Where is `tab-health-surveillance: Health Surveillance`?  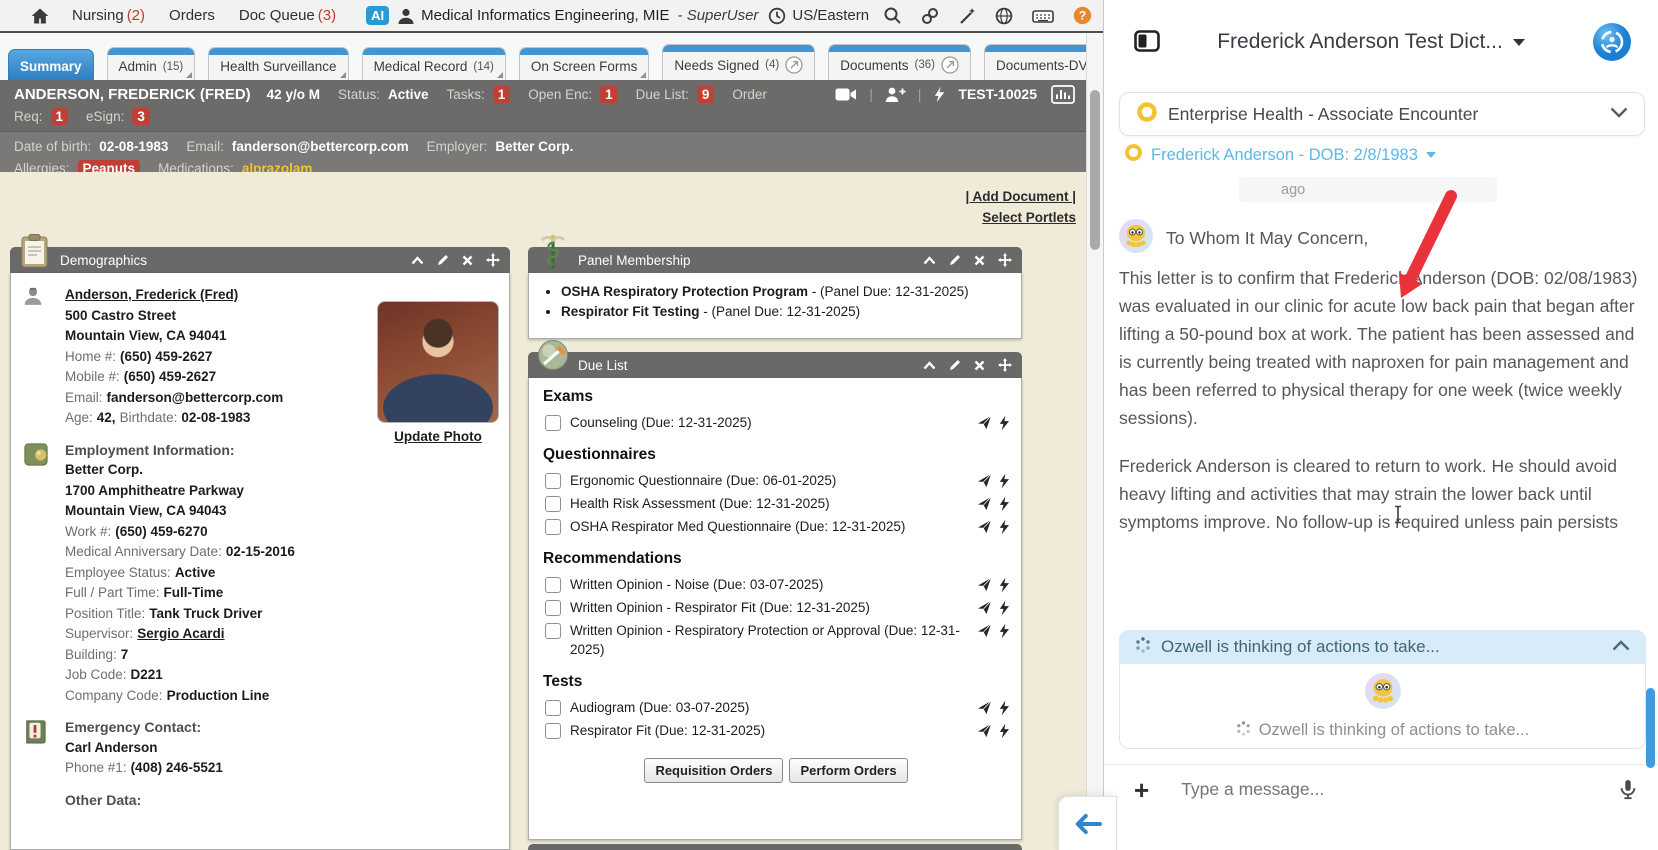 tab-health-surveillance: Health Surveillance is located at coordinates (278, 63).